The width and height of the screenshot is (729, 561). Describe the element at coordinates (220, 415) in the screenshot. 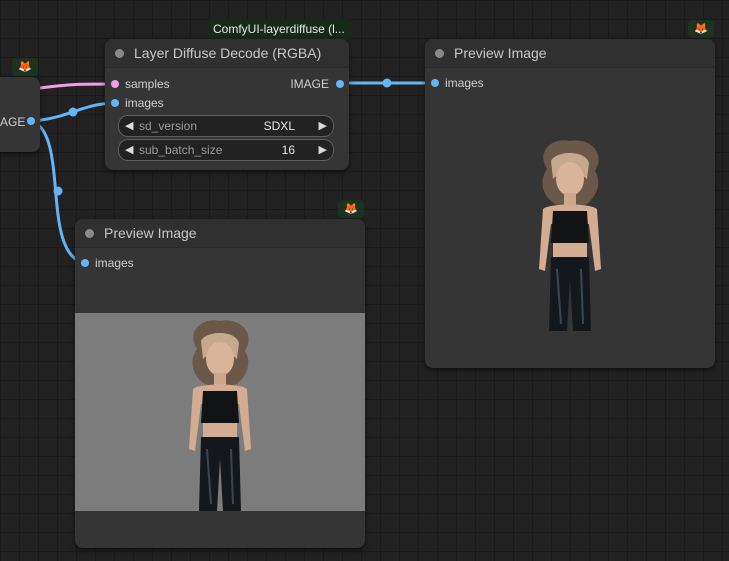

I see `preview-person` at that location.